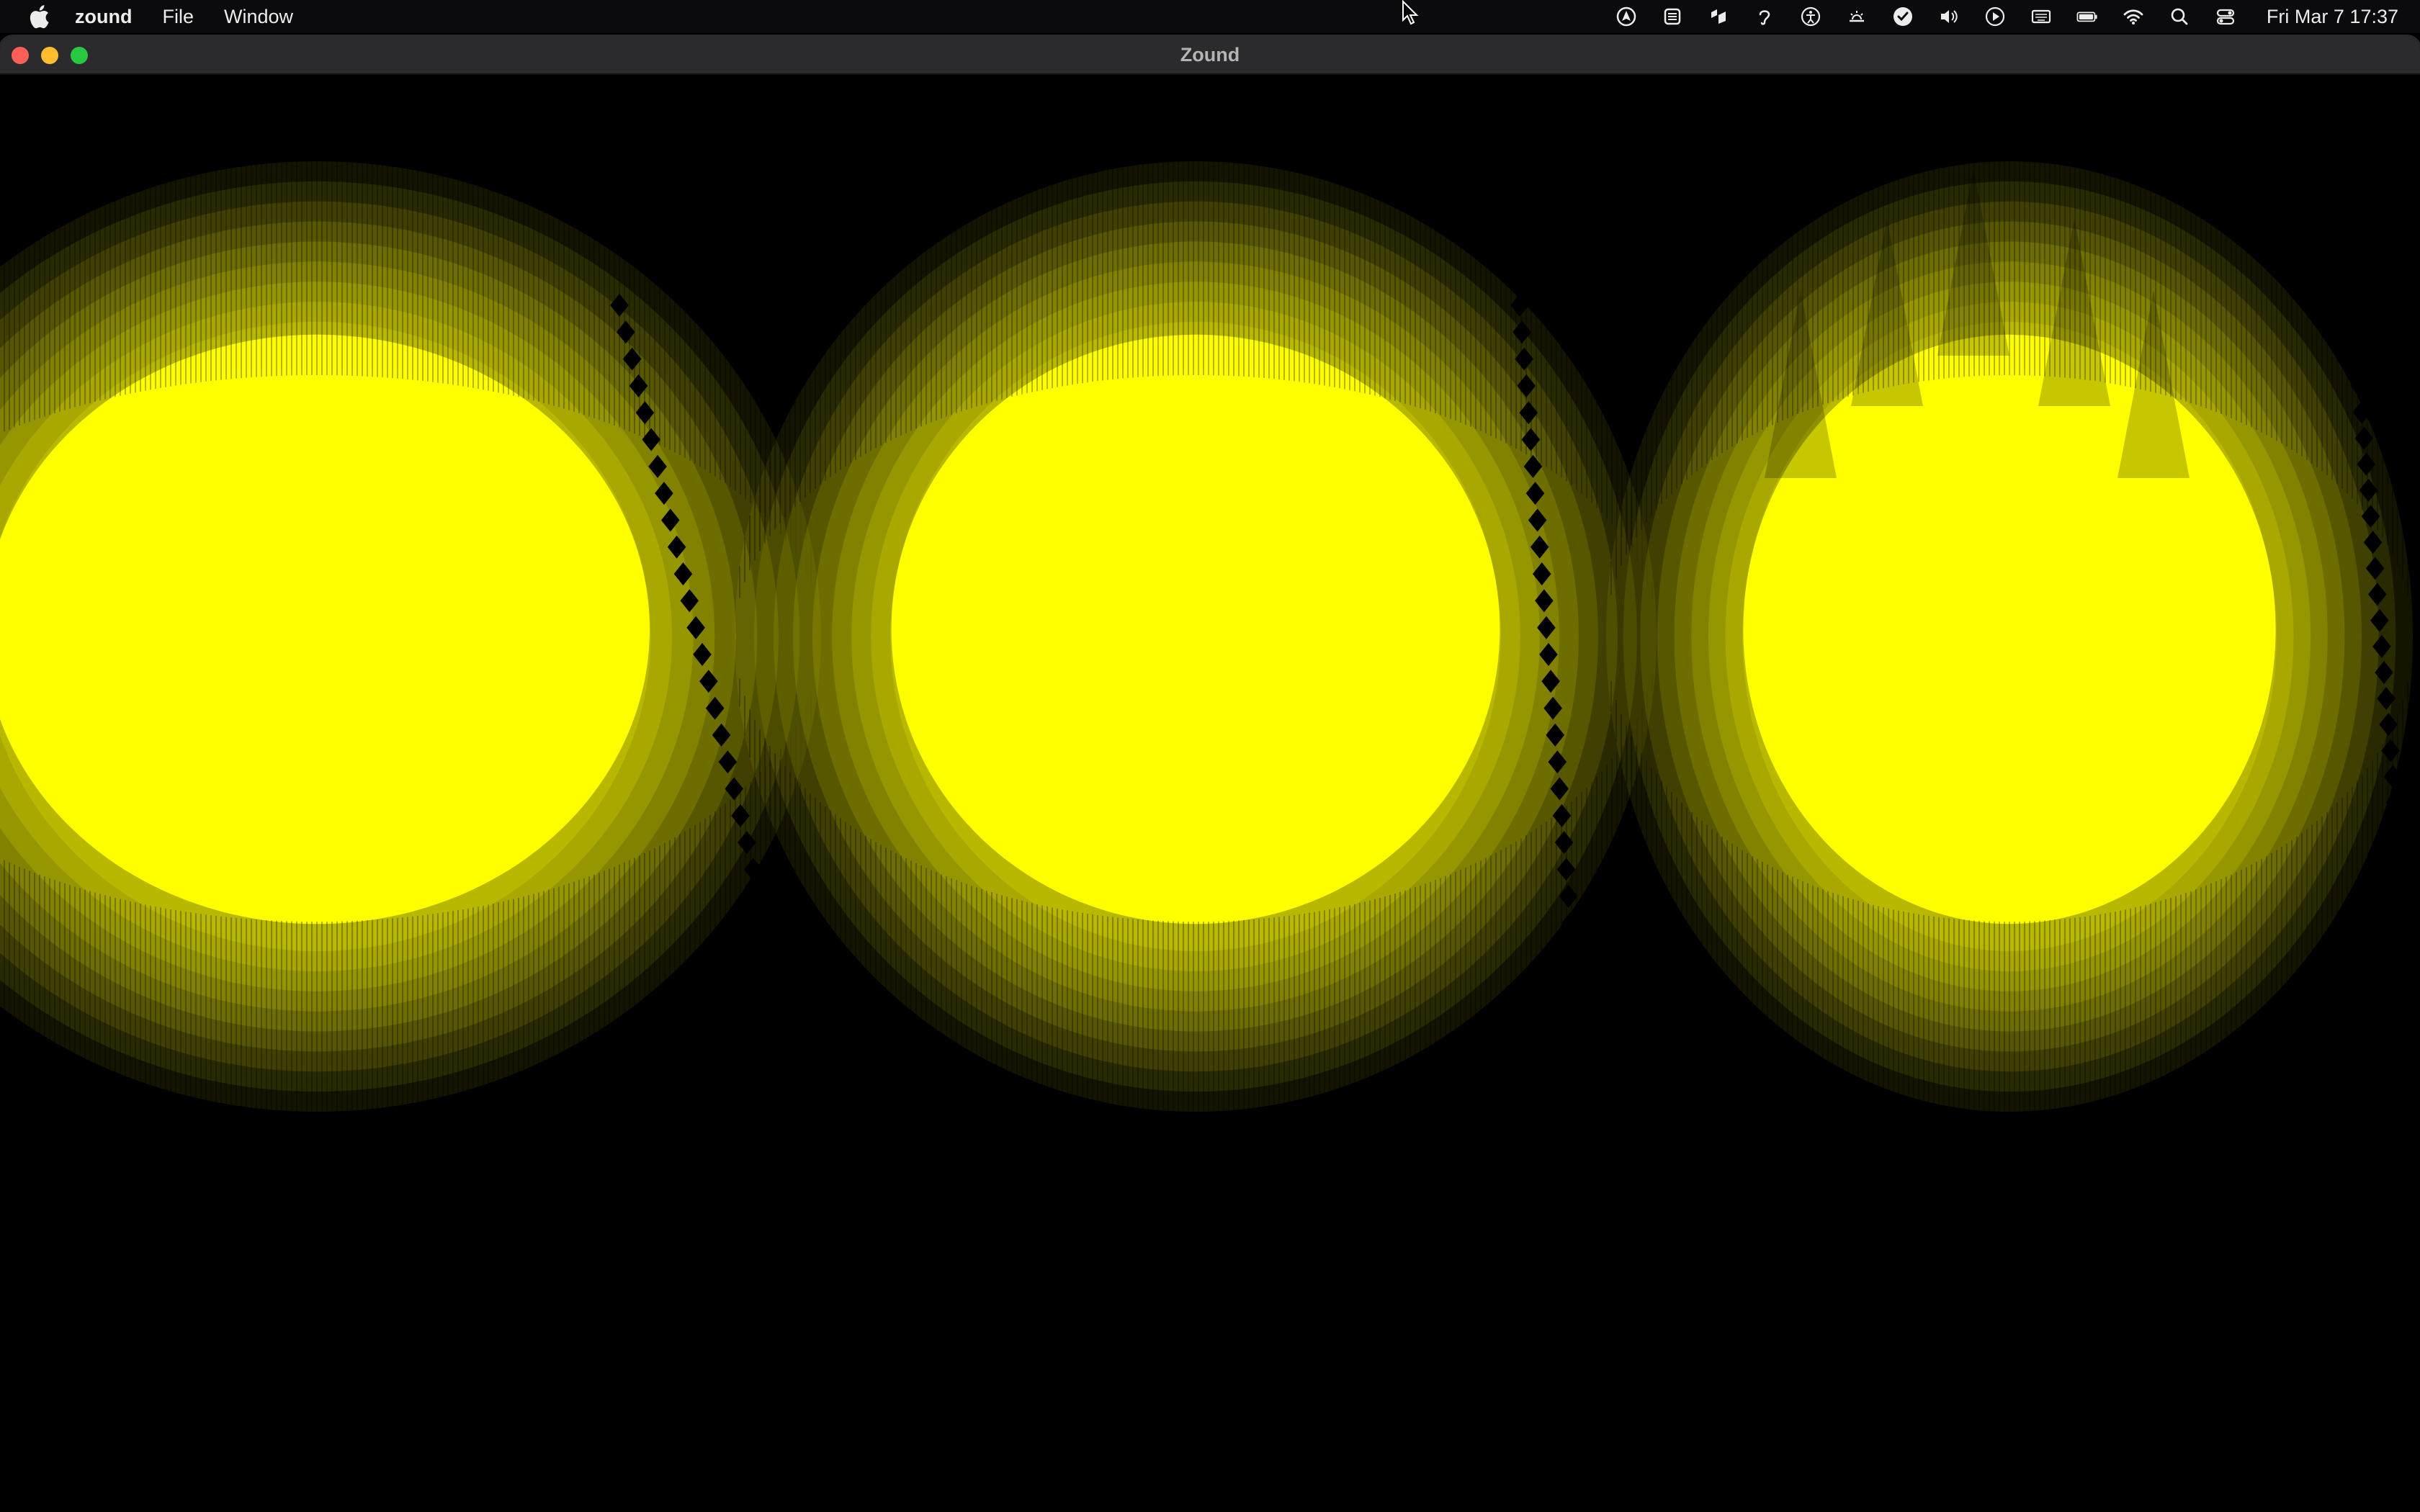 The width and height of the screenshot is (2420, 1512). I want to click on status-area: Fri Mar 7 17:37, so click(1995, 16).